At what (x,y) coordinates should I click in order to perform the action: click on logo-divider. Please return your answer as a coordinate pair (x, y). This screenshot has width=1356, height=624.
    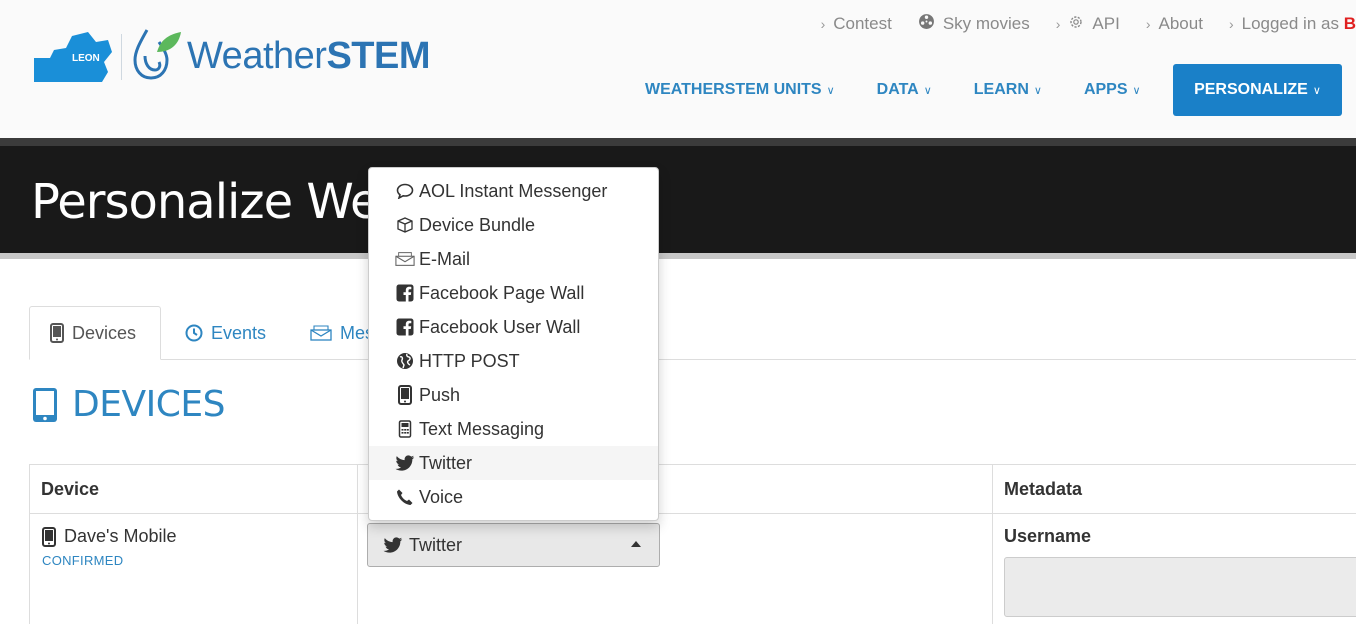
    Looking at the image, I should click on (121, 57).